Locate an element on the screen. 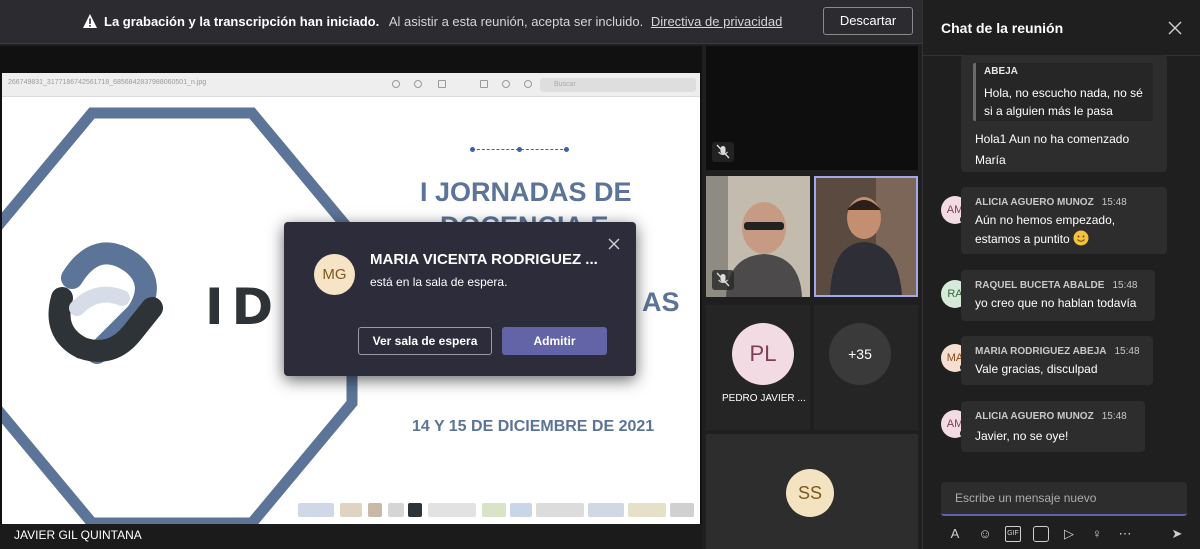 This screenshot has width=1200, height=549. meet-now-icon: ▷ is located at coordinates (1069, 534).